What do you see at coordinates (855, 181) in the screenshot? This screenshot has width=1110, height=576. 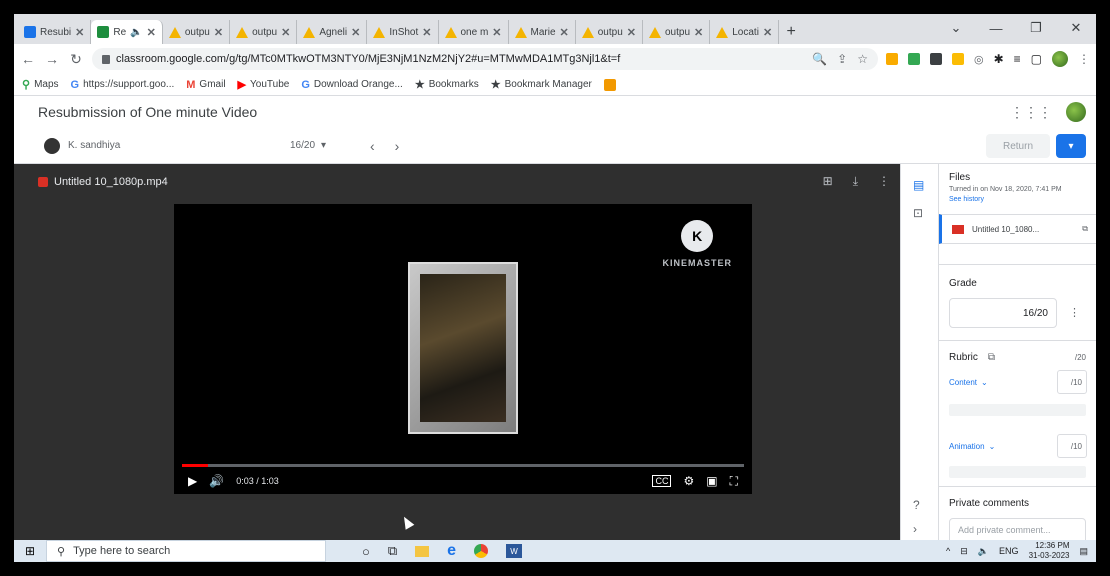 I see `download-icon: ⤓` at bounding box center [855, 181].